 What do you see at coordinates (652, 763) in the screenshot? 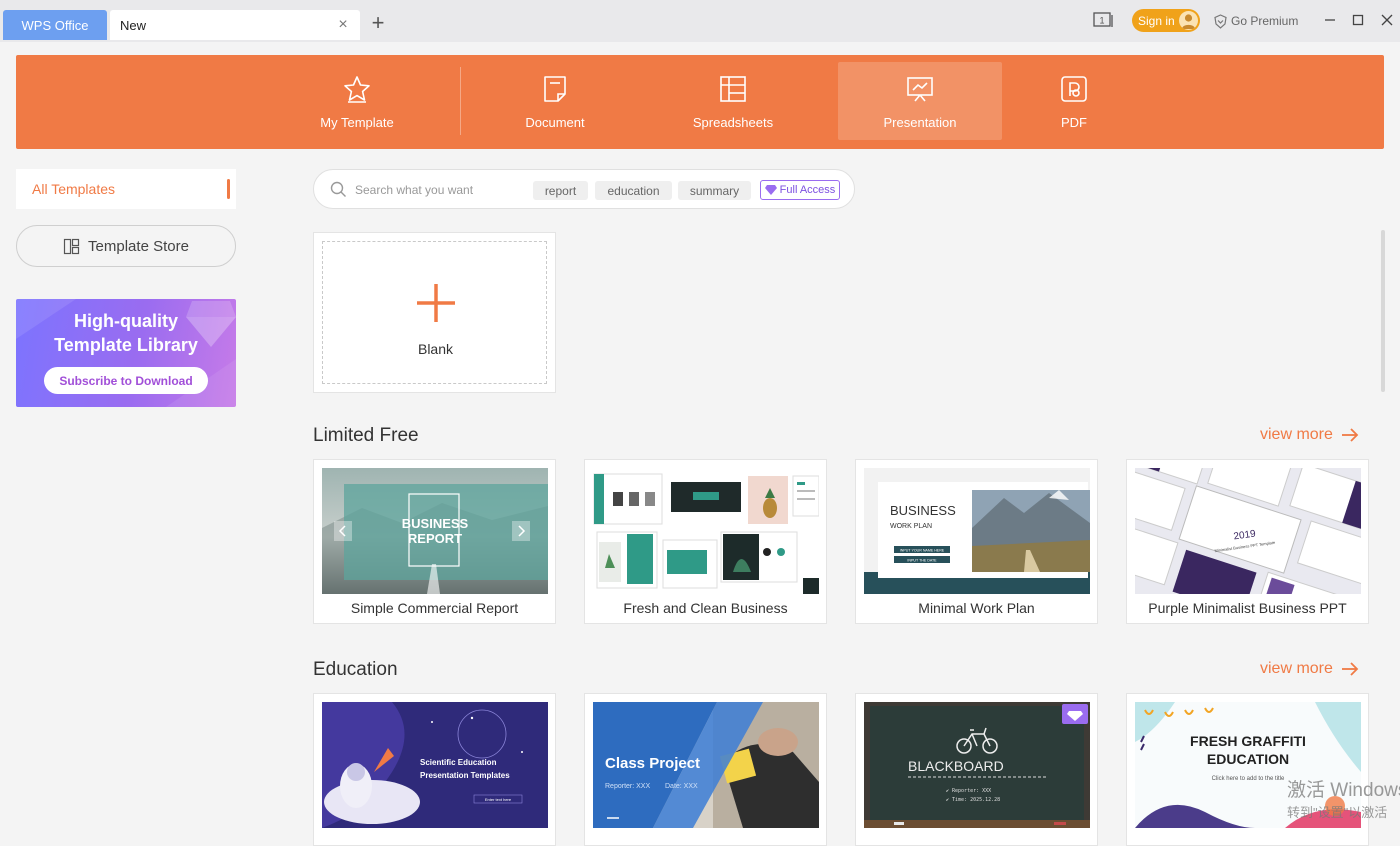
I see `thumb-text: Class Project` at bounding box center [652, 763].